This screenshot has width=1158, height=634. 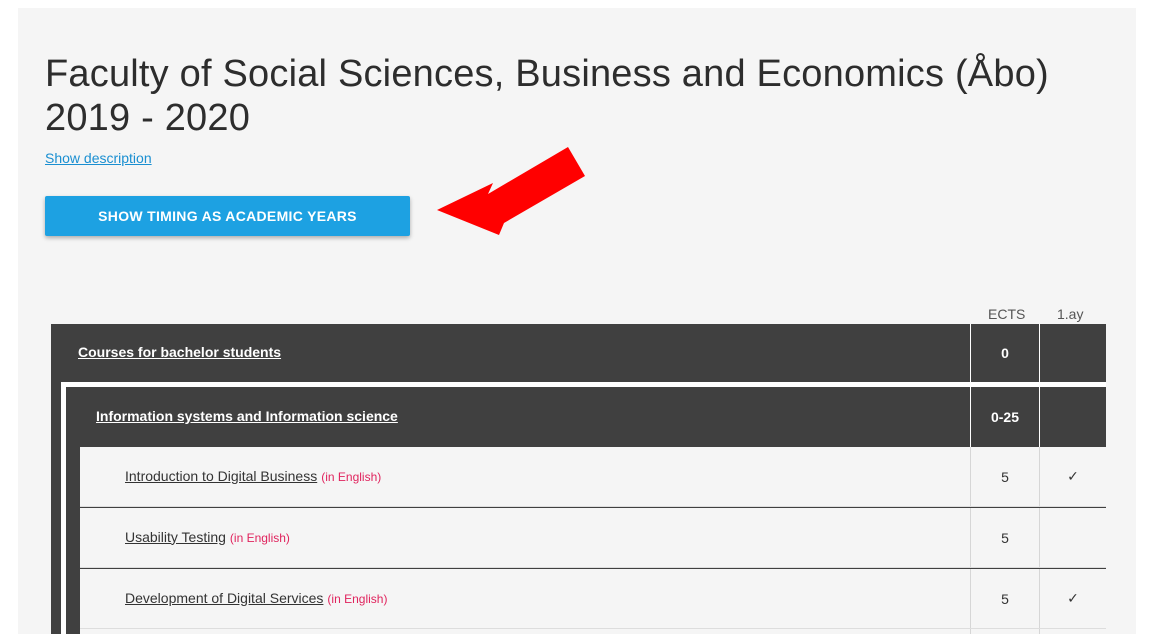 What do you see at coordinates (511, 191) in the screenshot?
I see `red-arrow-icon` at bounding box center [511, 191].